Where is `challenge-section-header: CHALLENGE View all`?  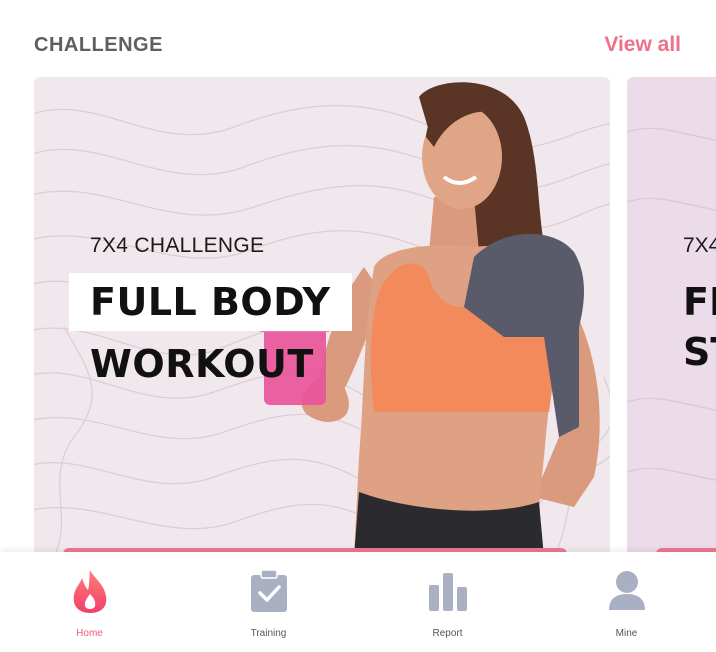 challenge-section-header: CHALLENGE View all is located at coordinates (357, 45).